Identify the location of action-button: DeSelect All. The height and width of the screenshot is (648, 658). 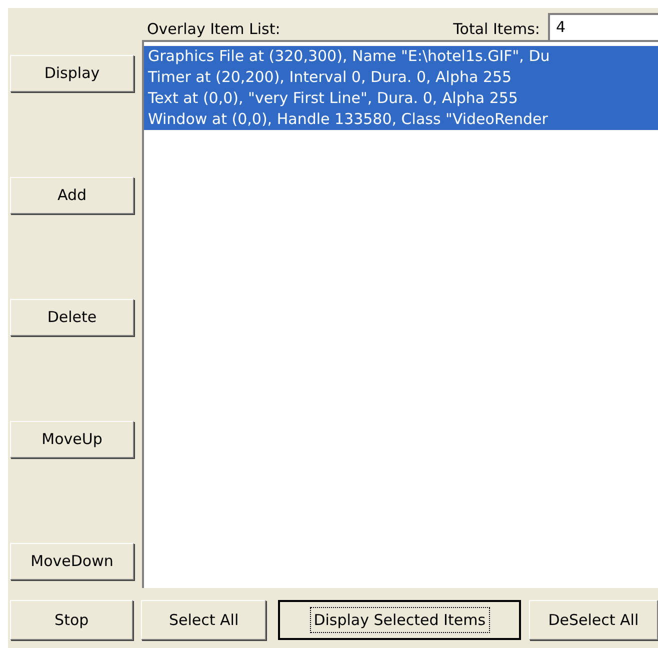
(593, 620).